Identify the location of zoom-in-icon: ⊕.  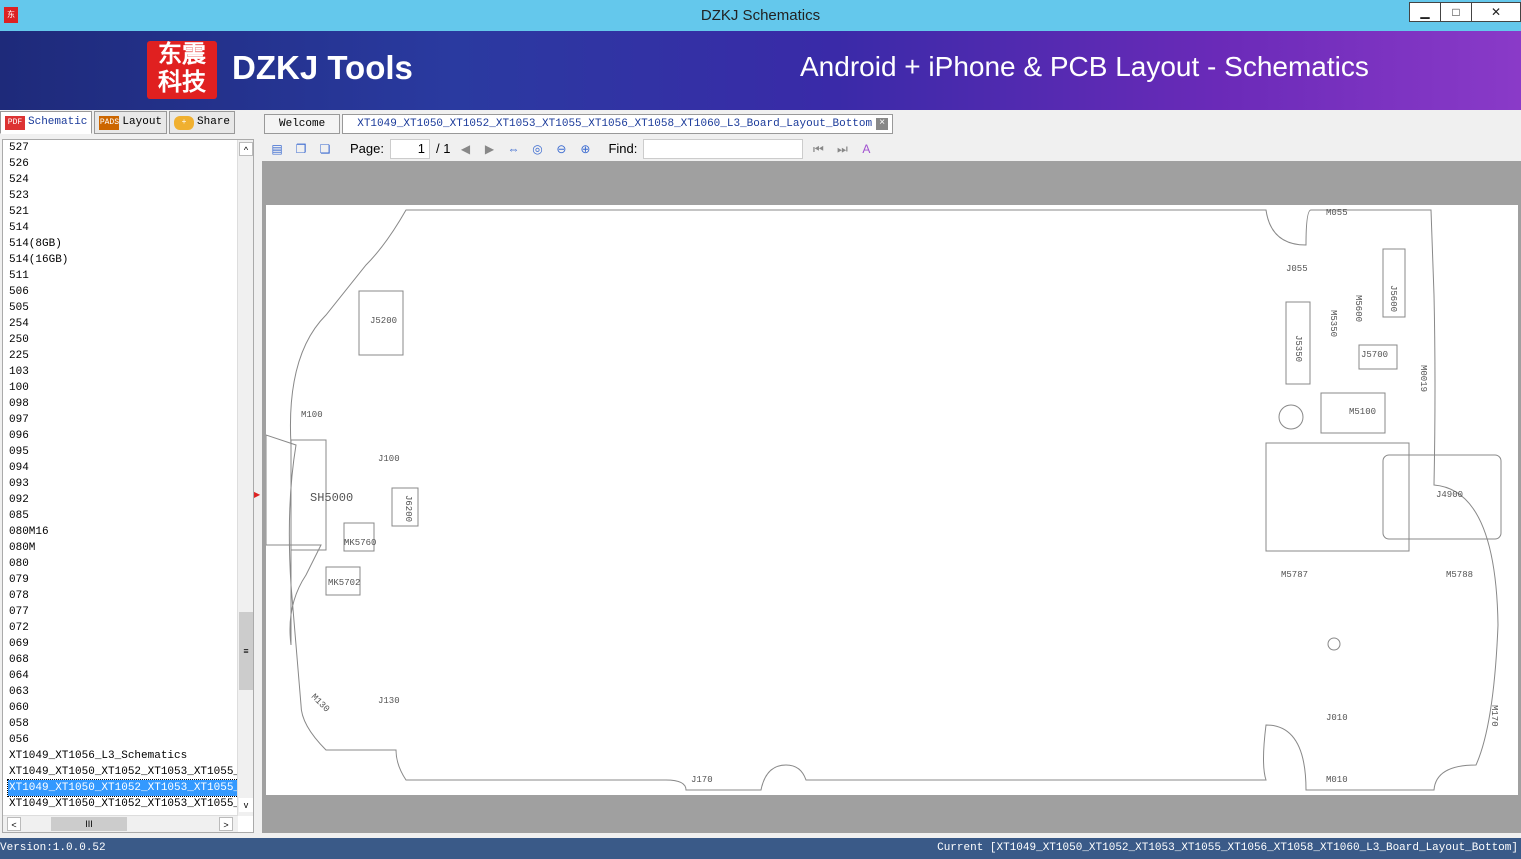
(585, 149).